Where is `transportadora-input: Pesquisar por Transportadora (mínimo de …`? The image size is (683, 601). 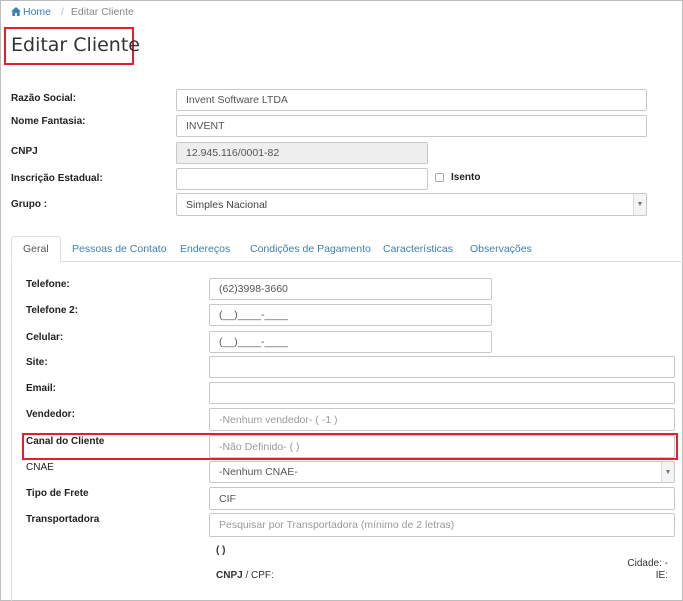 transportadora-input: Pesquisar por Transportadora (mínimo de … is located at coordinates (442, 525).